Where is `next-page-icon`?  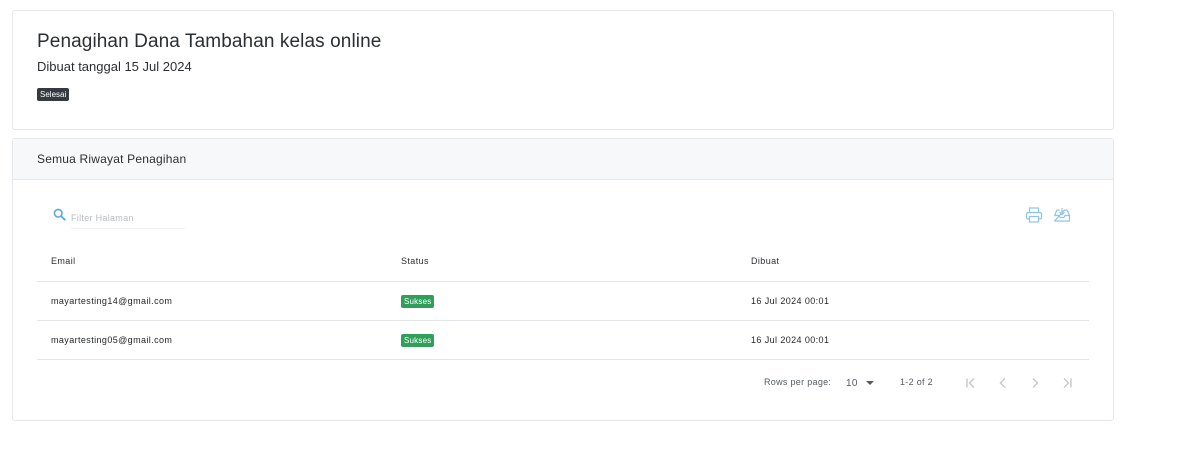 next-page-icon is located at coordinates (1035, 383).